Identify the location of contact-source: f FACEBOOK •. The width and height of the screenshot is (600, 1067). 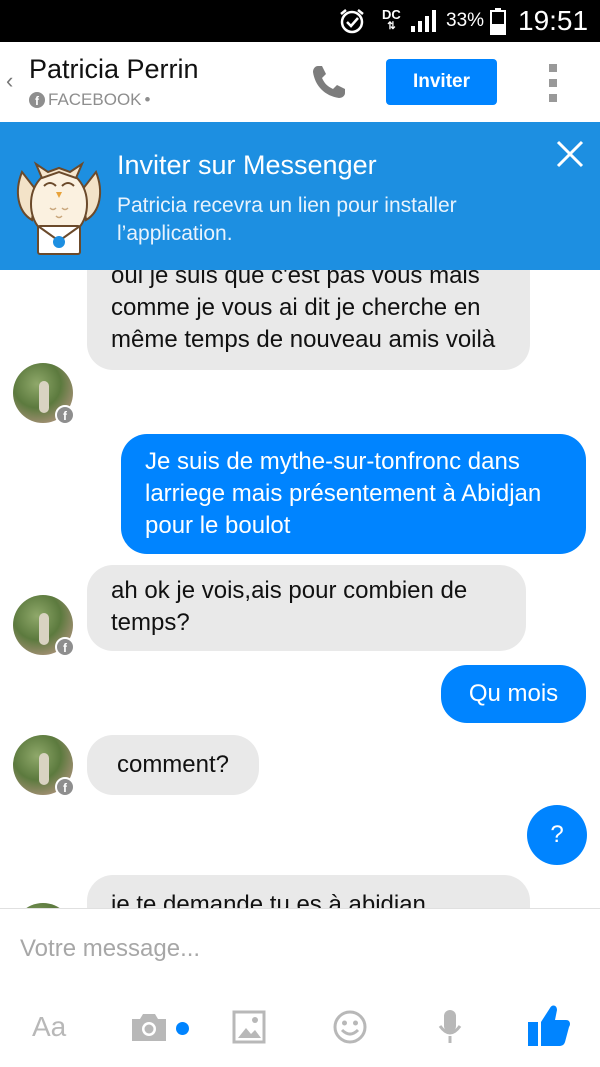
(89, 100).